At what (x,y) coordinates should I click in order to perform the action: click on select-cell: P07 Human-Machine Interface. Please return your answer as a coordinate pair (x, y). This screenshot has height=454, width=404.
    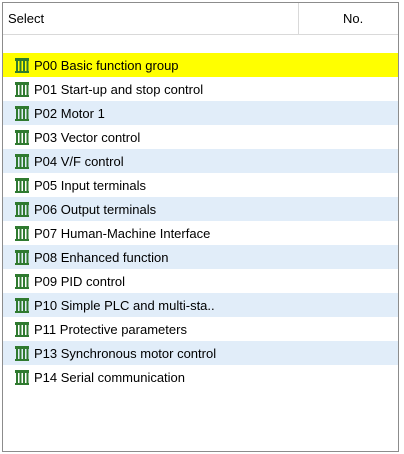
    Looking at the image, I should click on (151, 233).